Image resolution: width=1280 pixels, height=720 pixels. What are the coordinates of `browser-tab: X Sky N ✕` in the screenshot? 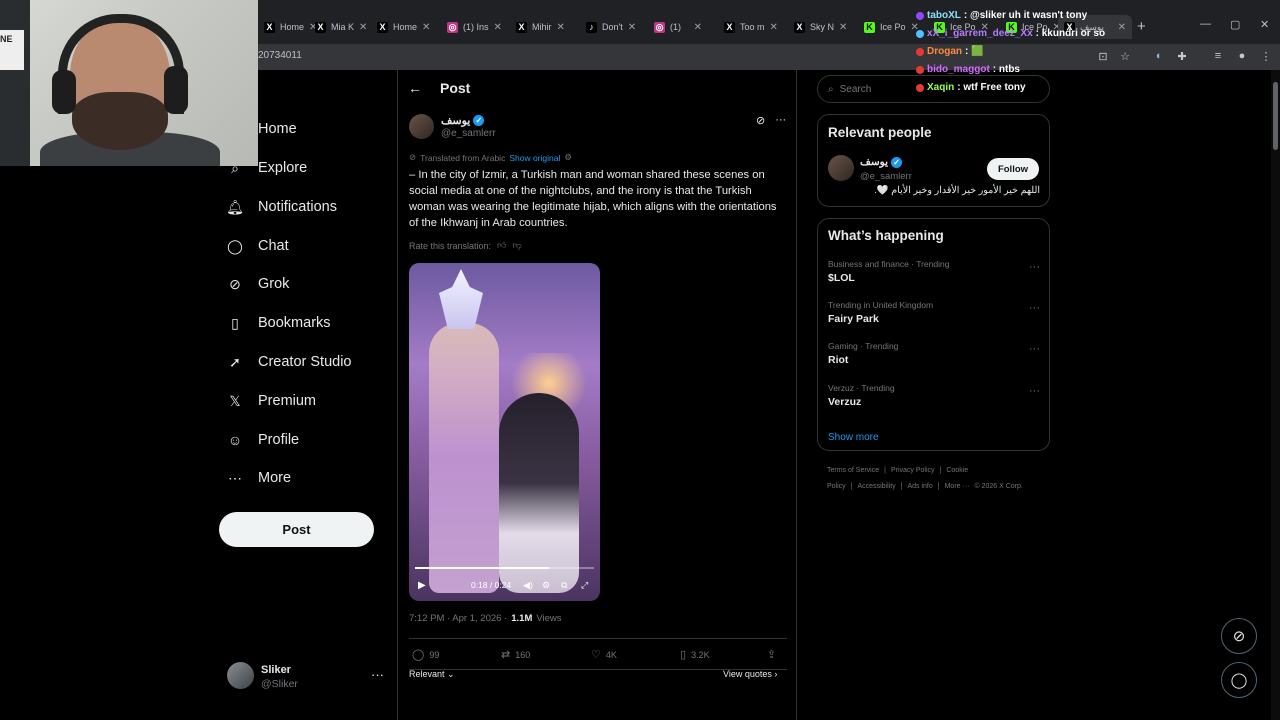 It's located at (818, 27).